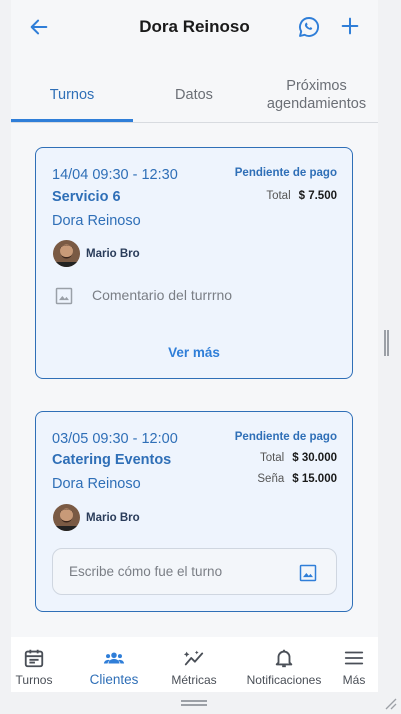  I want to click on nav-item-mas: Más, so click(354, 664).